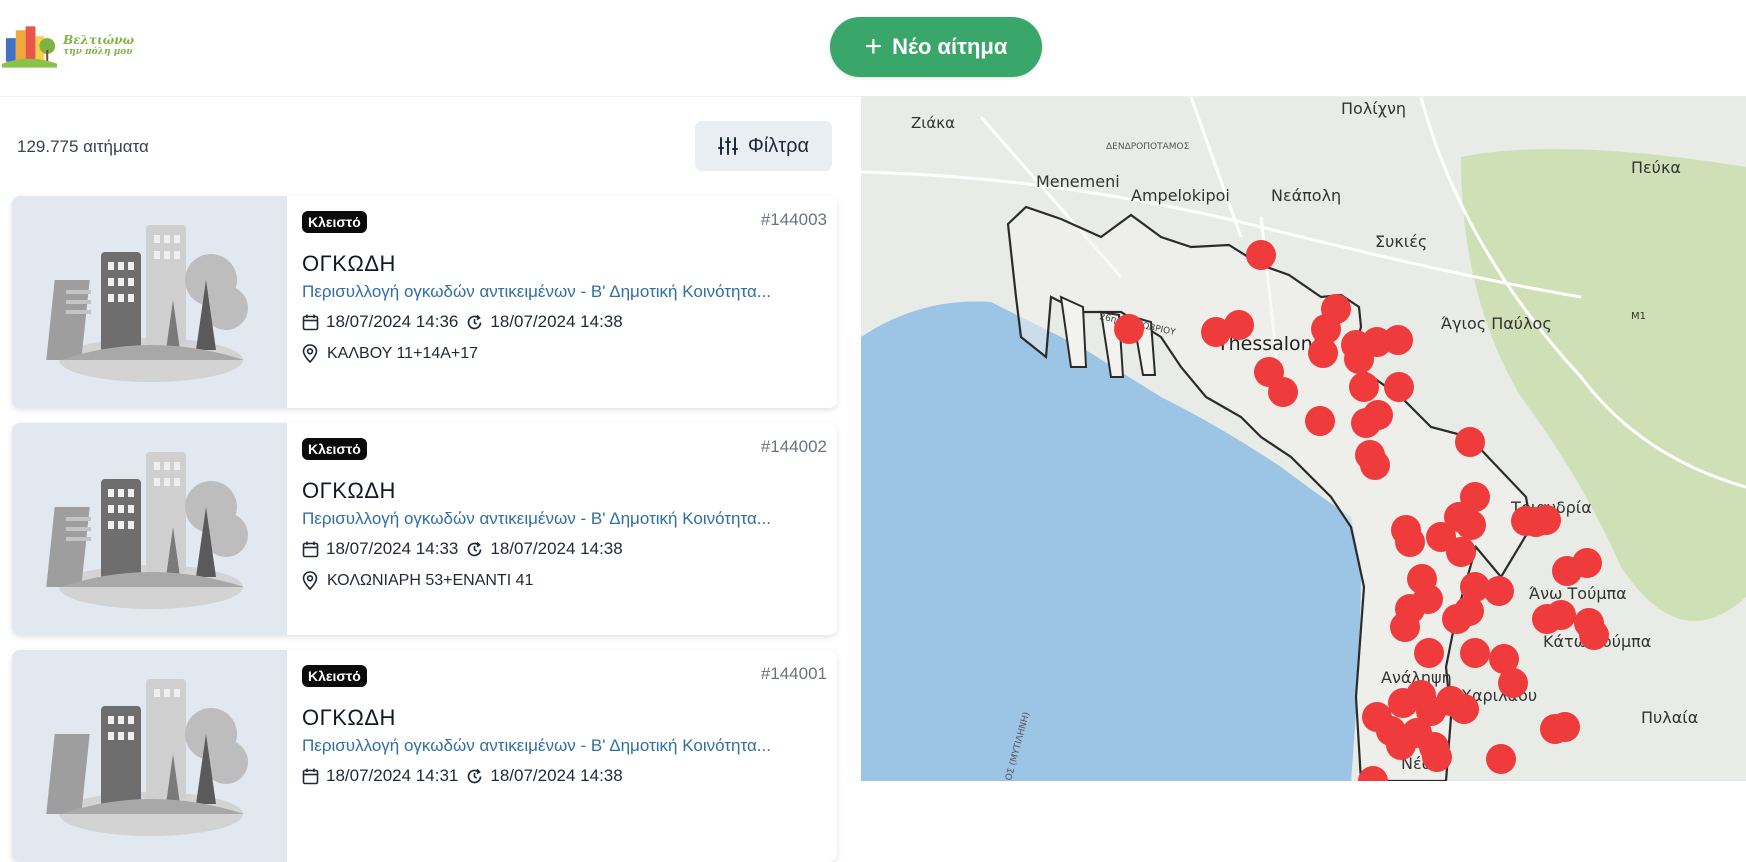 The height and width of the screenshot is (862, 1746). What do you see at coordinates (1180, 195) in the screenshot?
I see `map-label-ampelokipoi: Ampelokipoi` at bounding box center [1180, 195].